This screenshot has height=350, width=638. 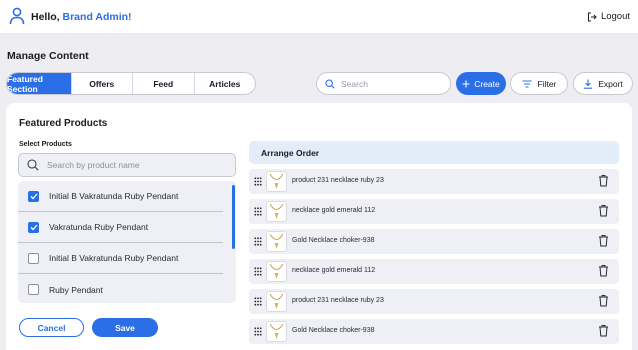 I want to click on product-name: Ruby Pendant, so click(x=76, y=289).